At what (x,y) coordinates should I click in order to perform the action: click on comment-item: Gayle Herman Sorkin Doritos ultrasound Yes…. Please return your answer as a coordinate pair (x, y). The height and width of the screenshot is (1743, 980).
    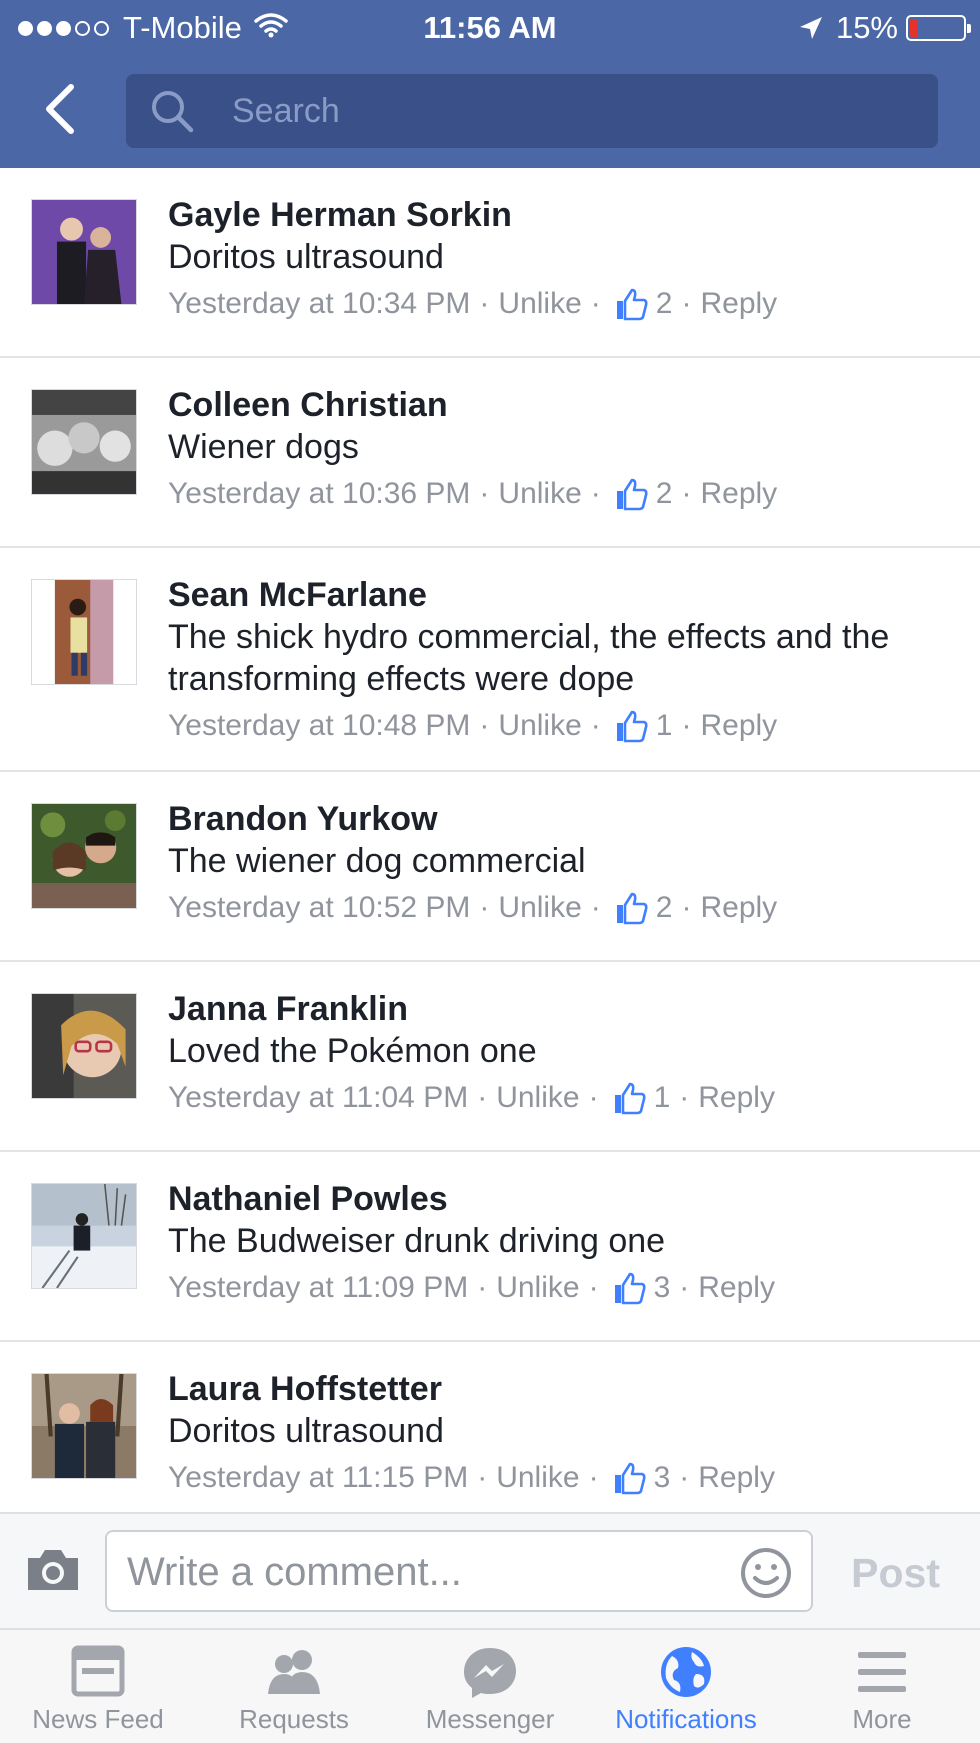
    Looking at the image, I should click on (490, 263).